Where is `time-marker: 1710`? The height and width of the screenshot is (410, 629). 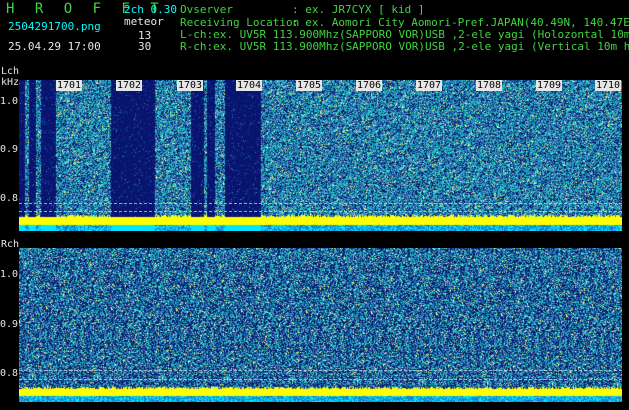
time-marker: 1710 is located at coordinates (608, 85).